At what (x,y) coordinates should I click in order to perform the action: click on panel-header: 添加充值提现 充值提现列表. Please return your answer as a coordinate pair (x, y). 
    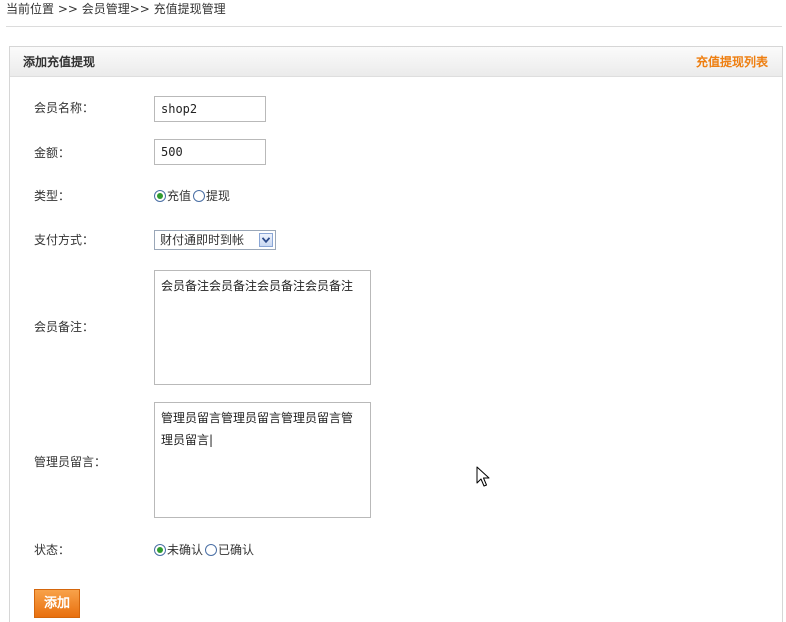
    Looking at the image, I should click on (396, 62).